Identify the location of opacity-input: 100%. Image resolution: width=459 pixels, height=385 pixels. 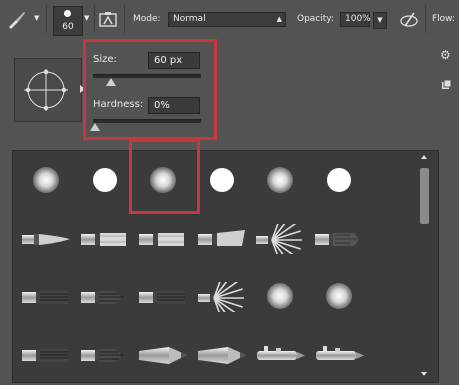
(355, 19).